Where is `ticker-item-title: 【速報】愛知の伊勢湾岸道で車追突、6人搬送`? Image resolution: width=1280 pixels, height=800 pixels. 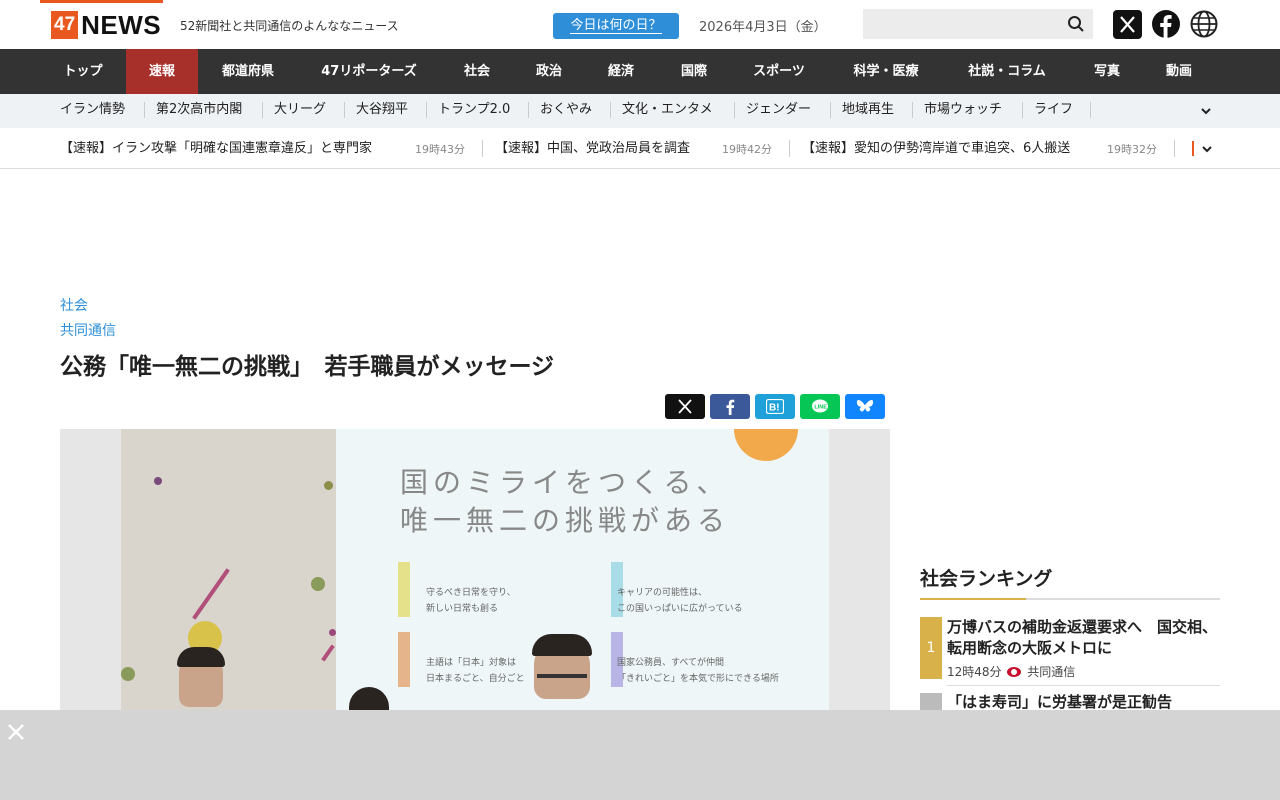
ticker-item-title: 【速報】愛知の伊勢湾岸道で車追突、6人搬送 is located at coordinates (936, 148).